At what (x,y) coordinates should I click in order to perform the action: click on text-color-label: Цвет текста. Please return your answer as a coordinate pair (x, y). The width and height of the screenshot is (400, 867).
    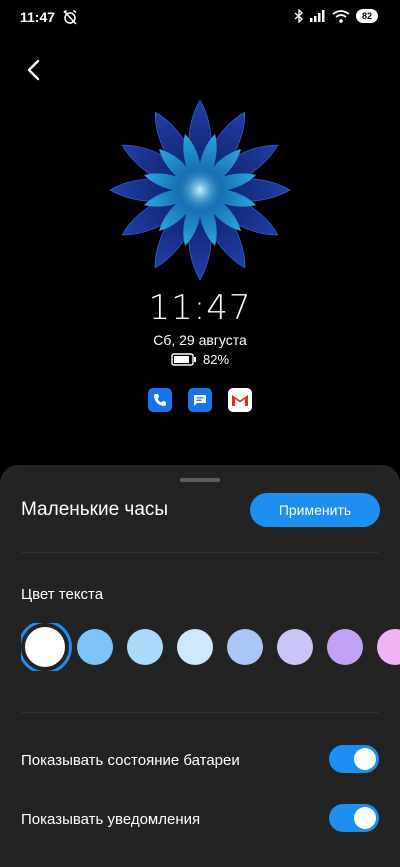
    Looking at the image, I should click on (62, 594).